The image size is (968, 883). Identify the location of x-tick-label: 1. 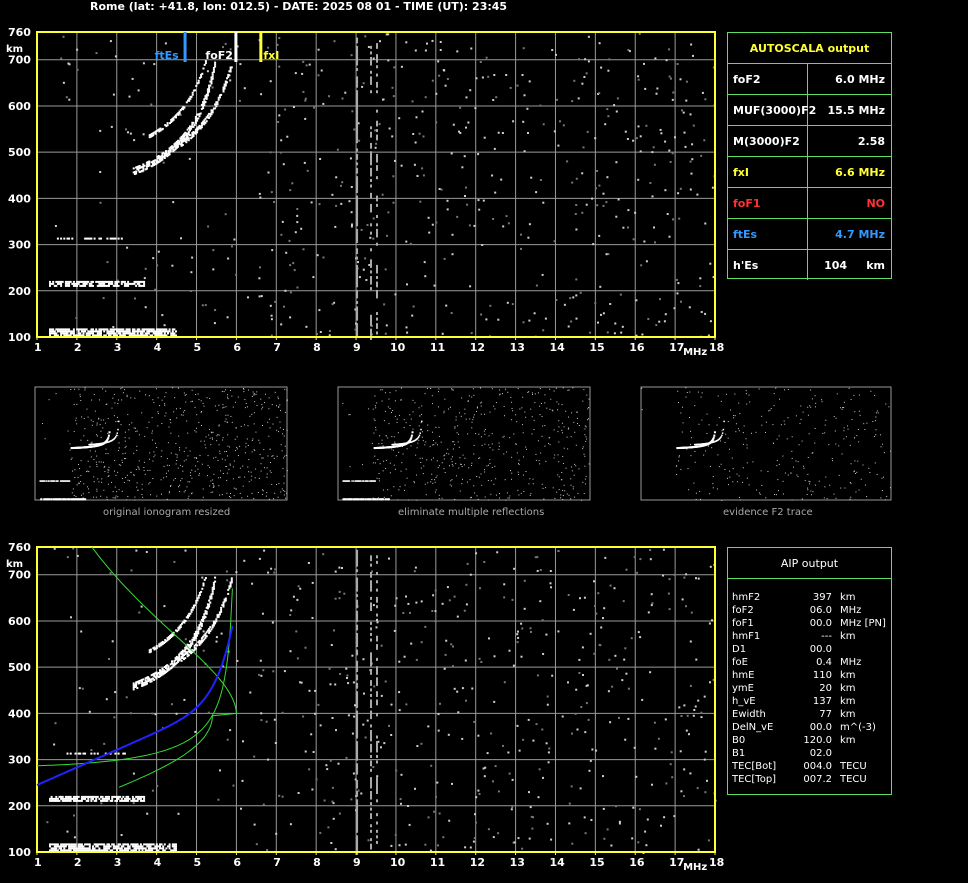
(38, 347).